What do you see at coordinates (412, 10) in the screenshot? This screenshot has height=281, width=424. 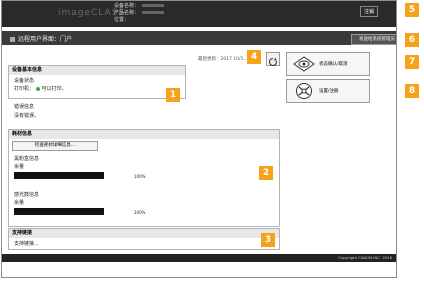 I see `callout-badge-5: 5` at bounding box center [412, 10].